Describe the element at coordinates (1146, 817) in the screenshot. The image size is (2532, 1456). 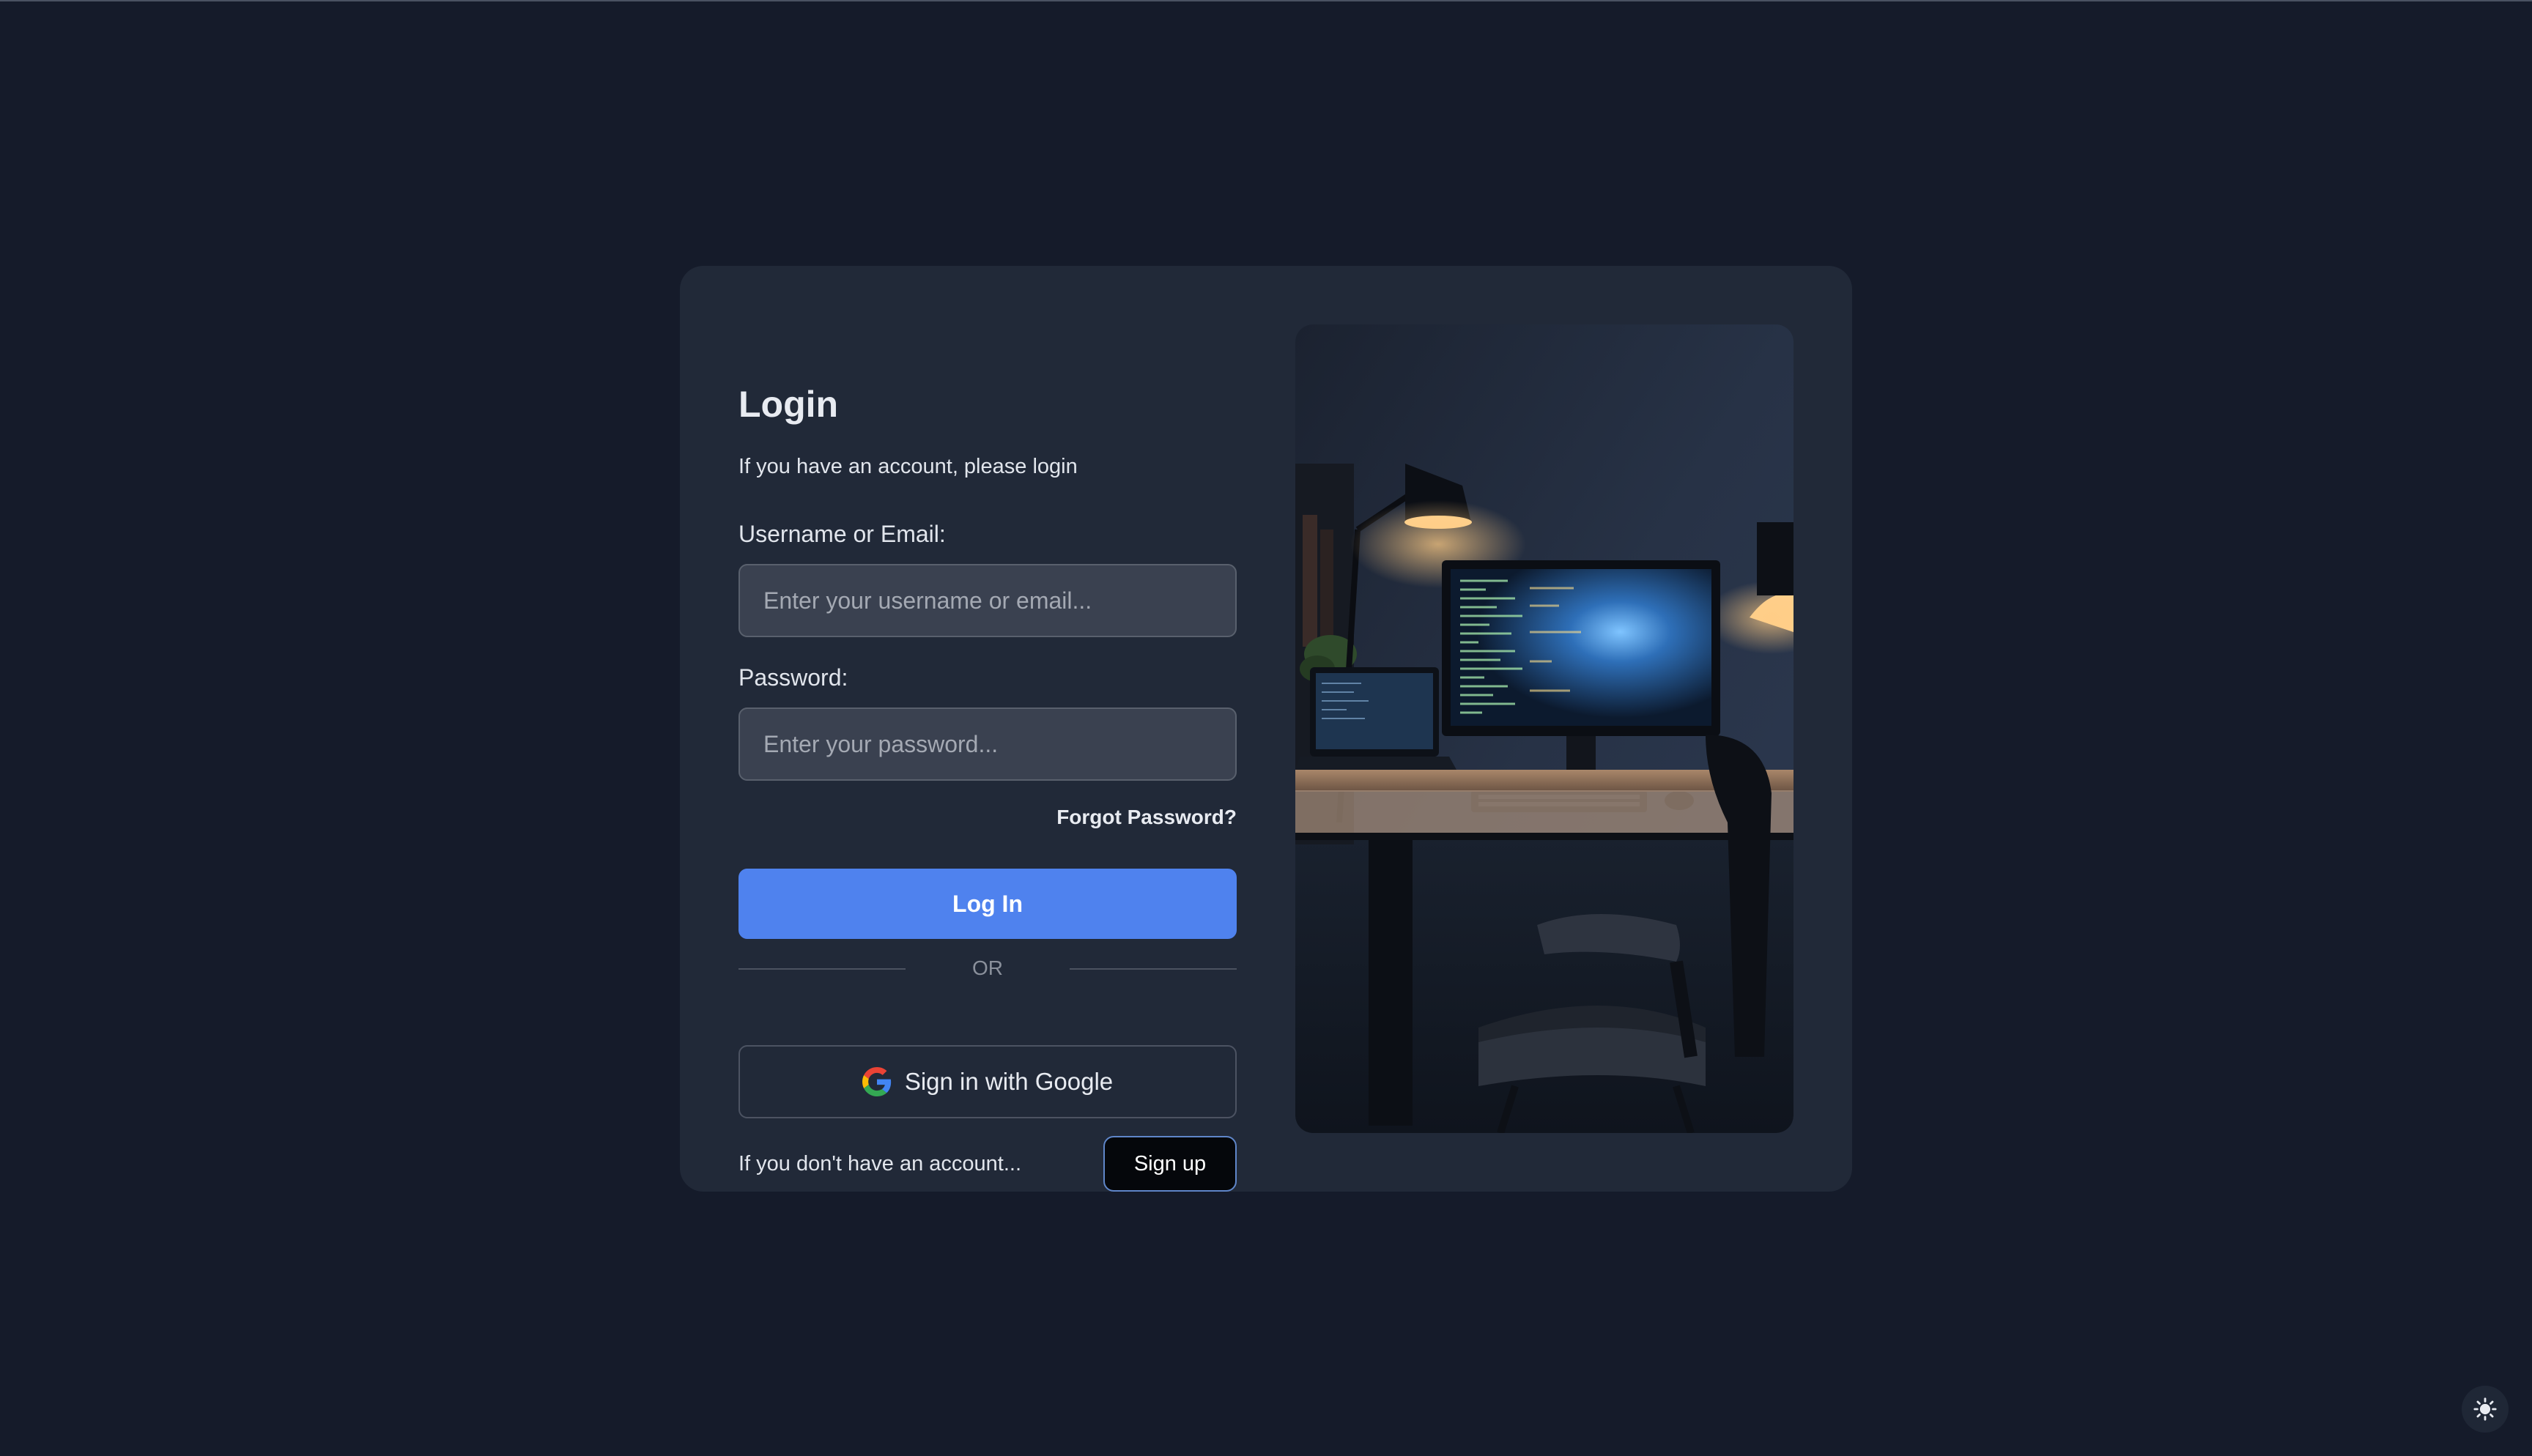
I see `forgot-password-link: Forgot Password?` at that location.